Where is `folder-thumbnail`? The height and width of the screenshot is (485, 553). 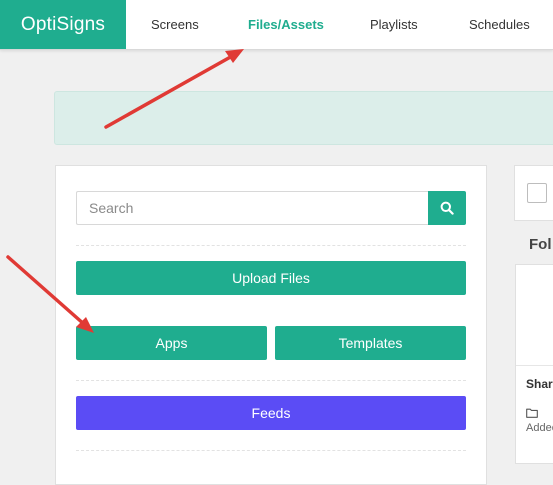
folder-thumbnail is located at coordinates (534, 315).